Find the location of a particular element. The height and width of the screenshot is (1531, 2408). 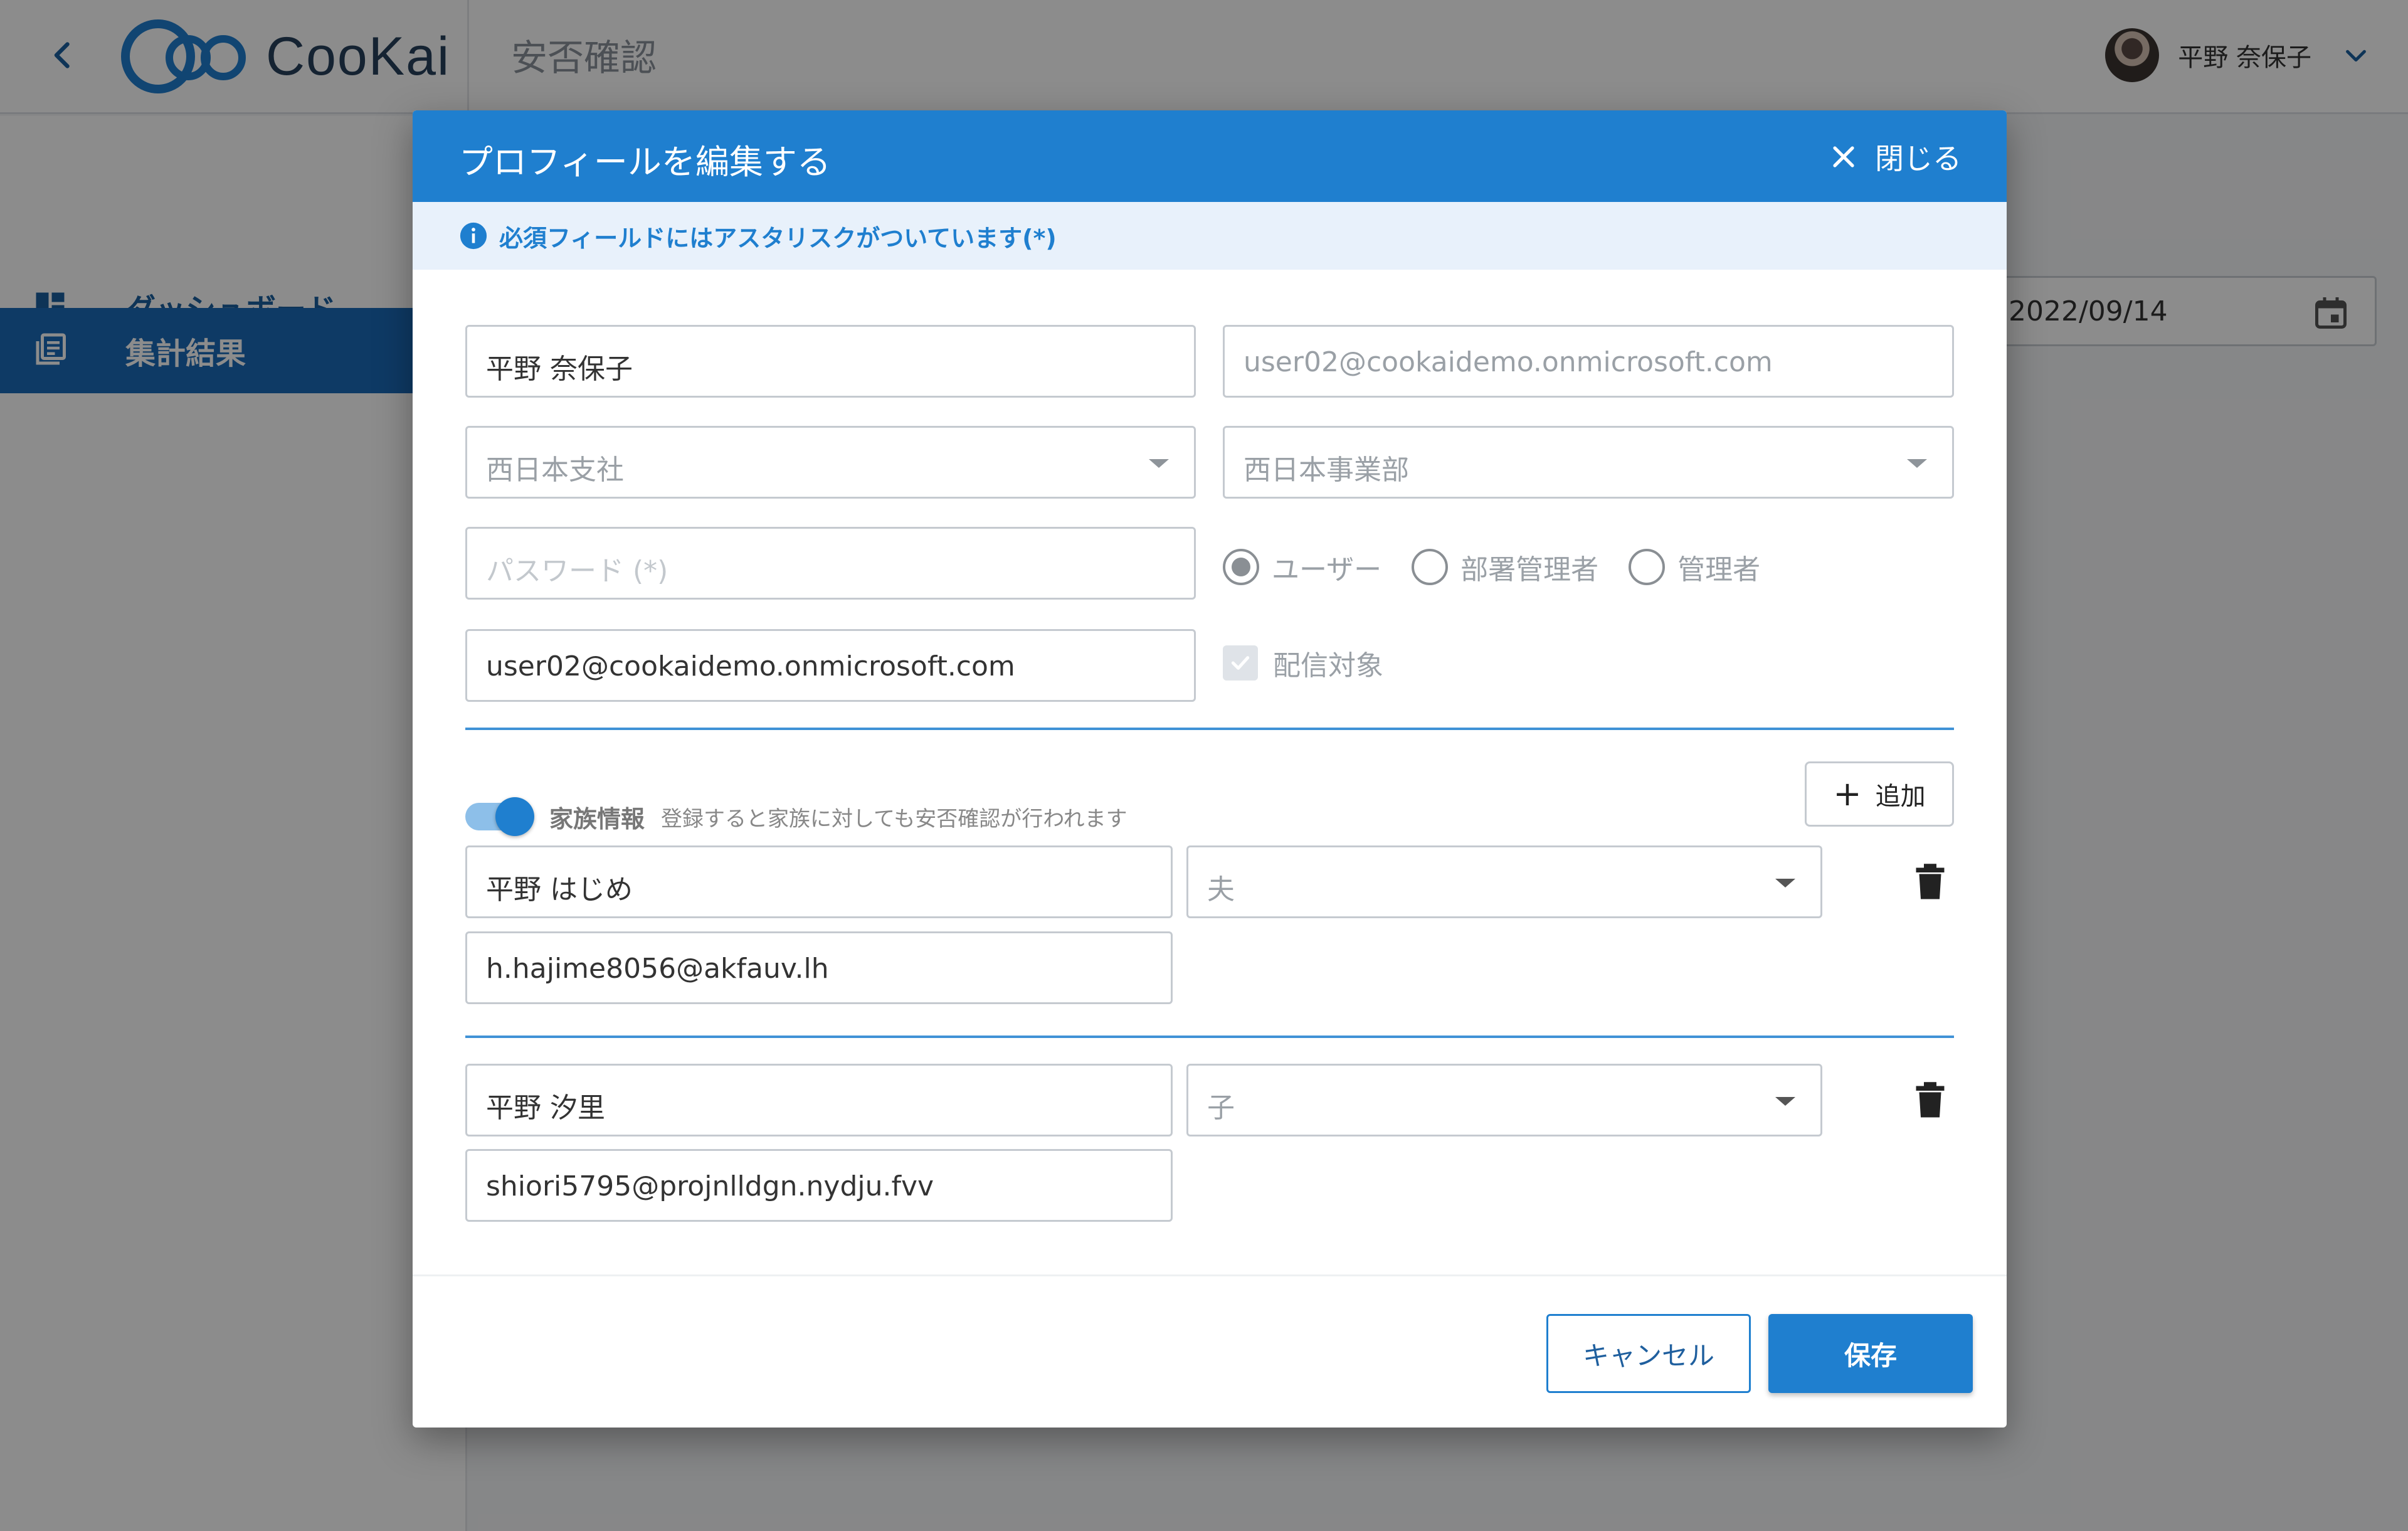

family-toggle is located at coordinates (499, 817).